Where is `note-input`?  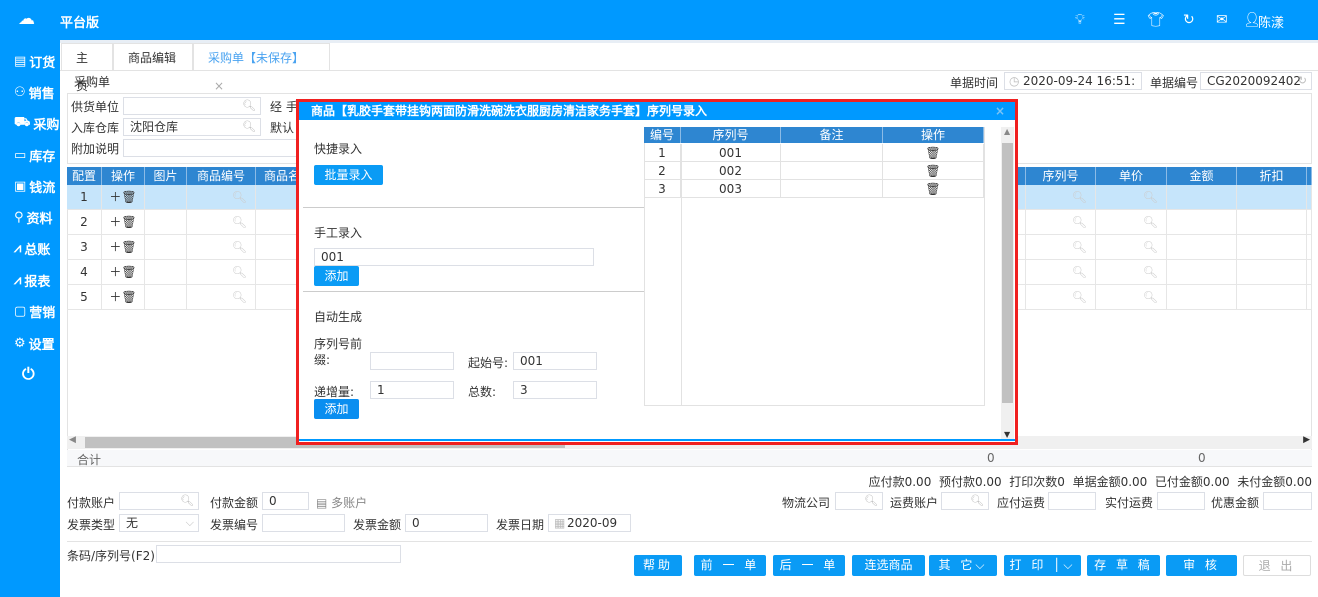
note-input is located at coordinates (213, 148).